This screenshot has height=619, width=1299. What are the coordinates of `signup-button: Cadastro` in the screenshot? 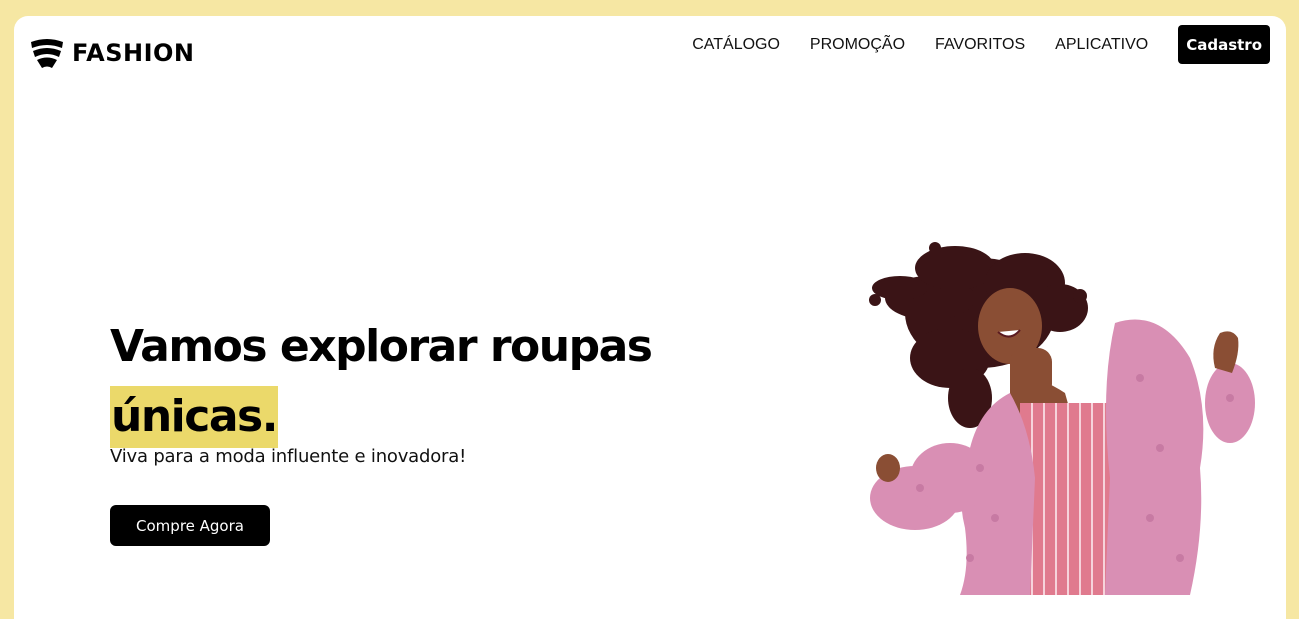 It's located at (1224, 44).